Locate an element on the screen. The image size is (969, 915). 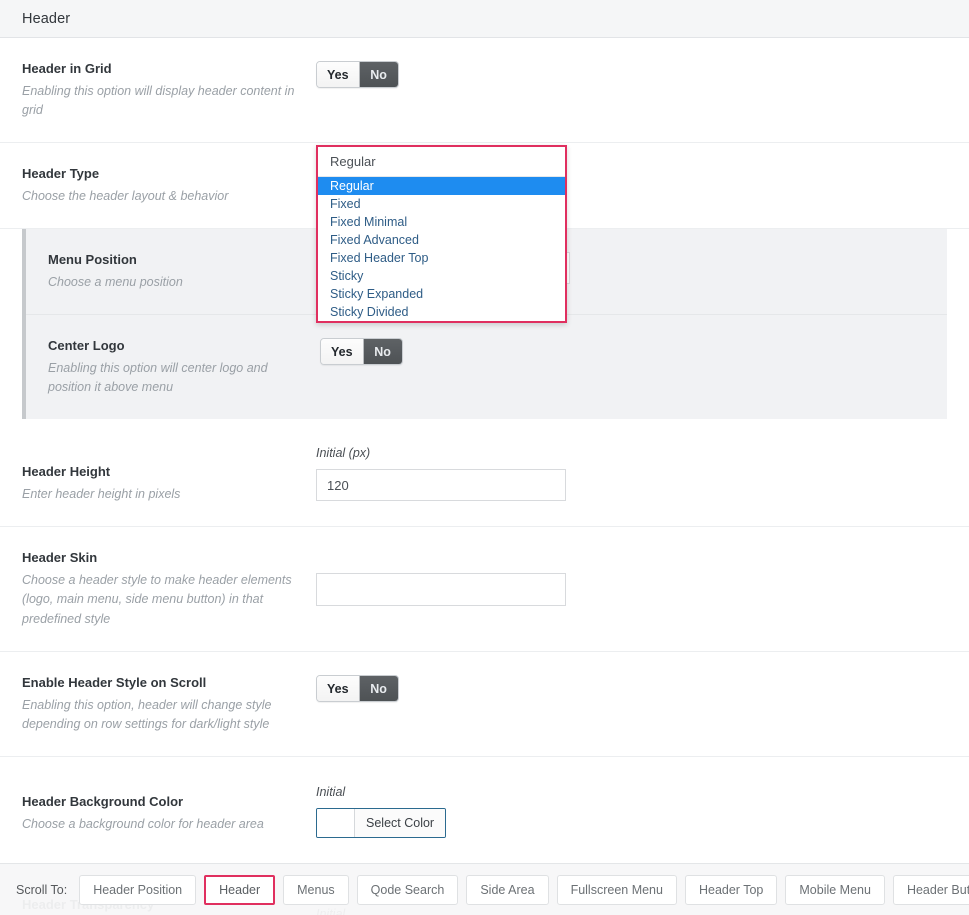
field-control-col: Initial Select Color is located at coordinates (631, 810).